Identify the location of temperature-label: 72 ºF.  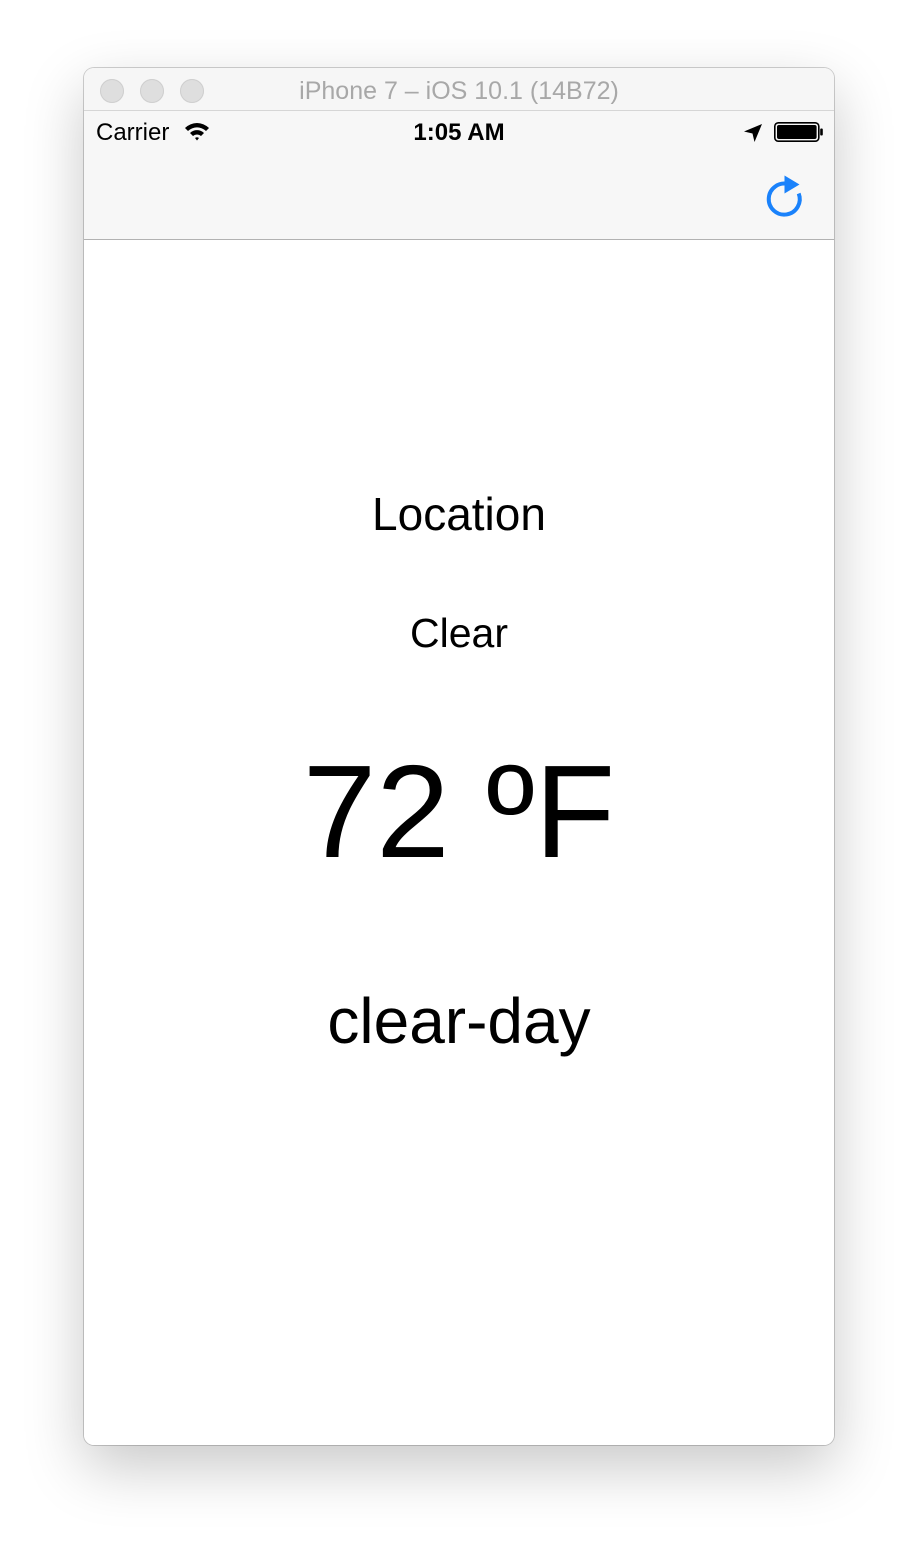
(459, 811).